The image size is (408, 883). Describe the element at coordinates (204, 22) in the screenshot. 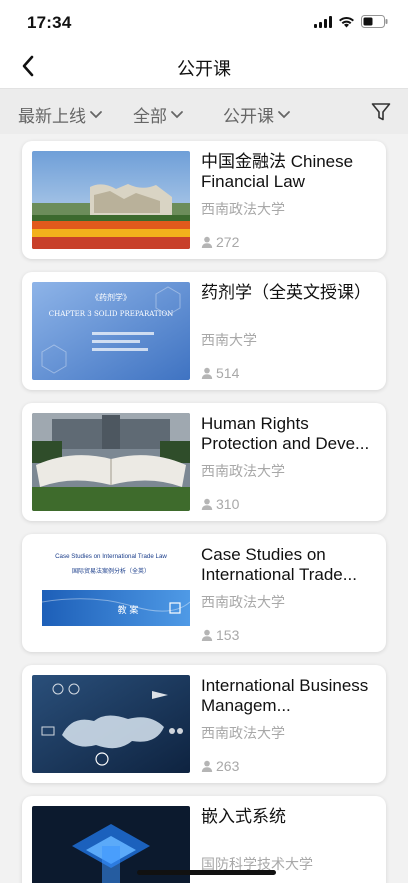

I see `status-bar: 17:34` at that location.